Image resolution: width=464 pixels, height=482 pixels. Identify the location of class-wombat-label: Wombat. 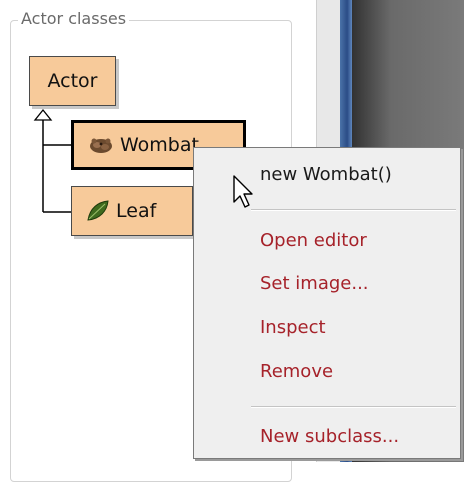
(159, 145).